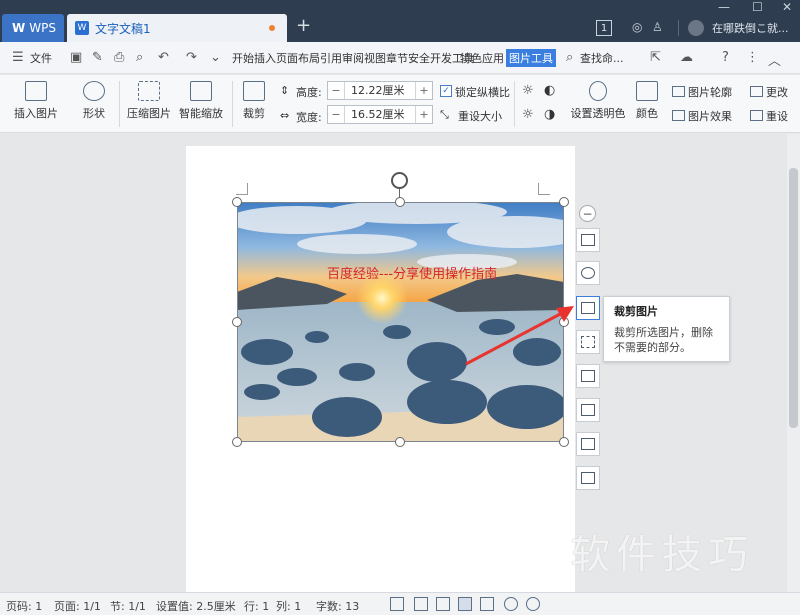 The image size is (800, 615). I want to click on tooltip-body: 裁剪所选图片，删除不需要的部分。, so click(663, 340).